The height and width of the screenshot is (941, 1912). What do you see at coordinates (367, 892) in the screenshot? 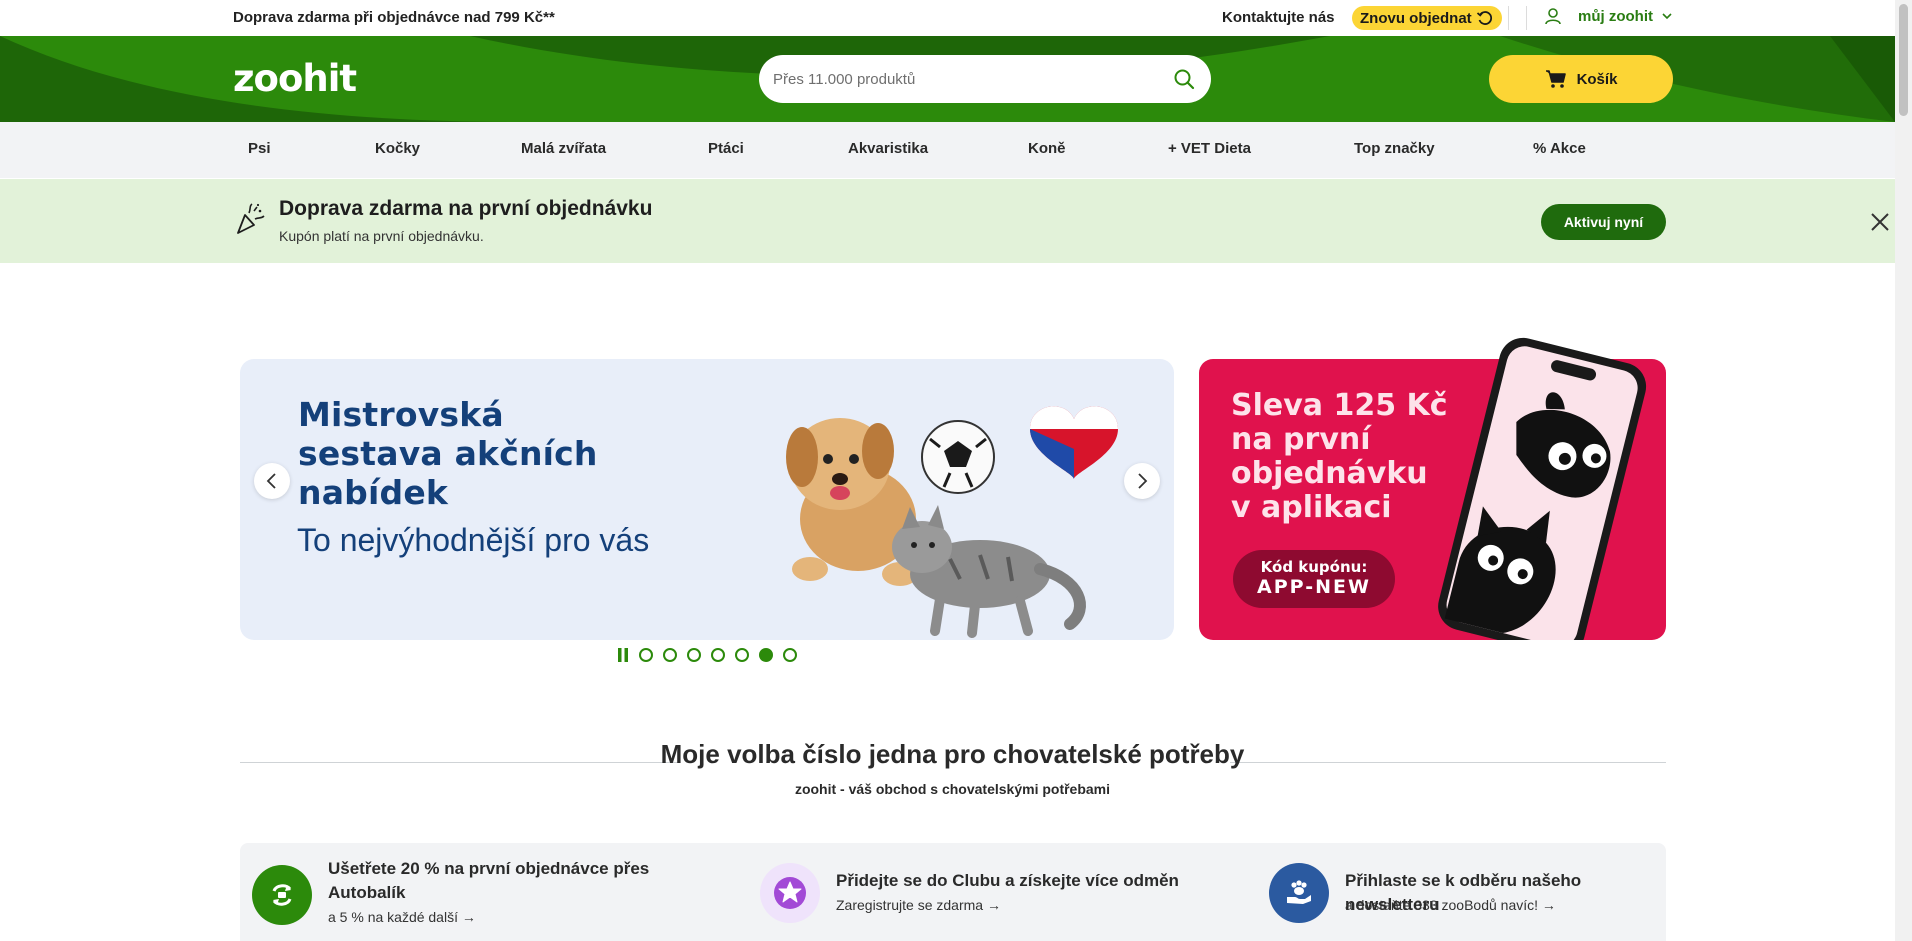
I see `benefit-title-line: Autobalík` at bounding box center [367, 892].